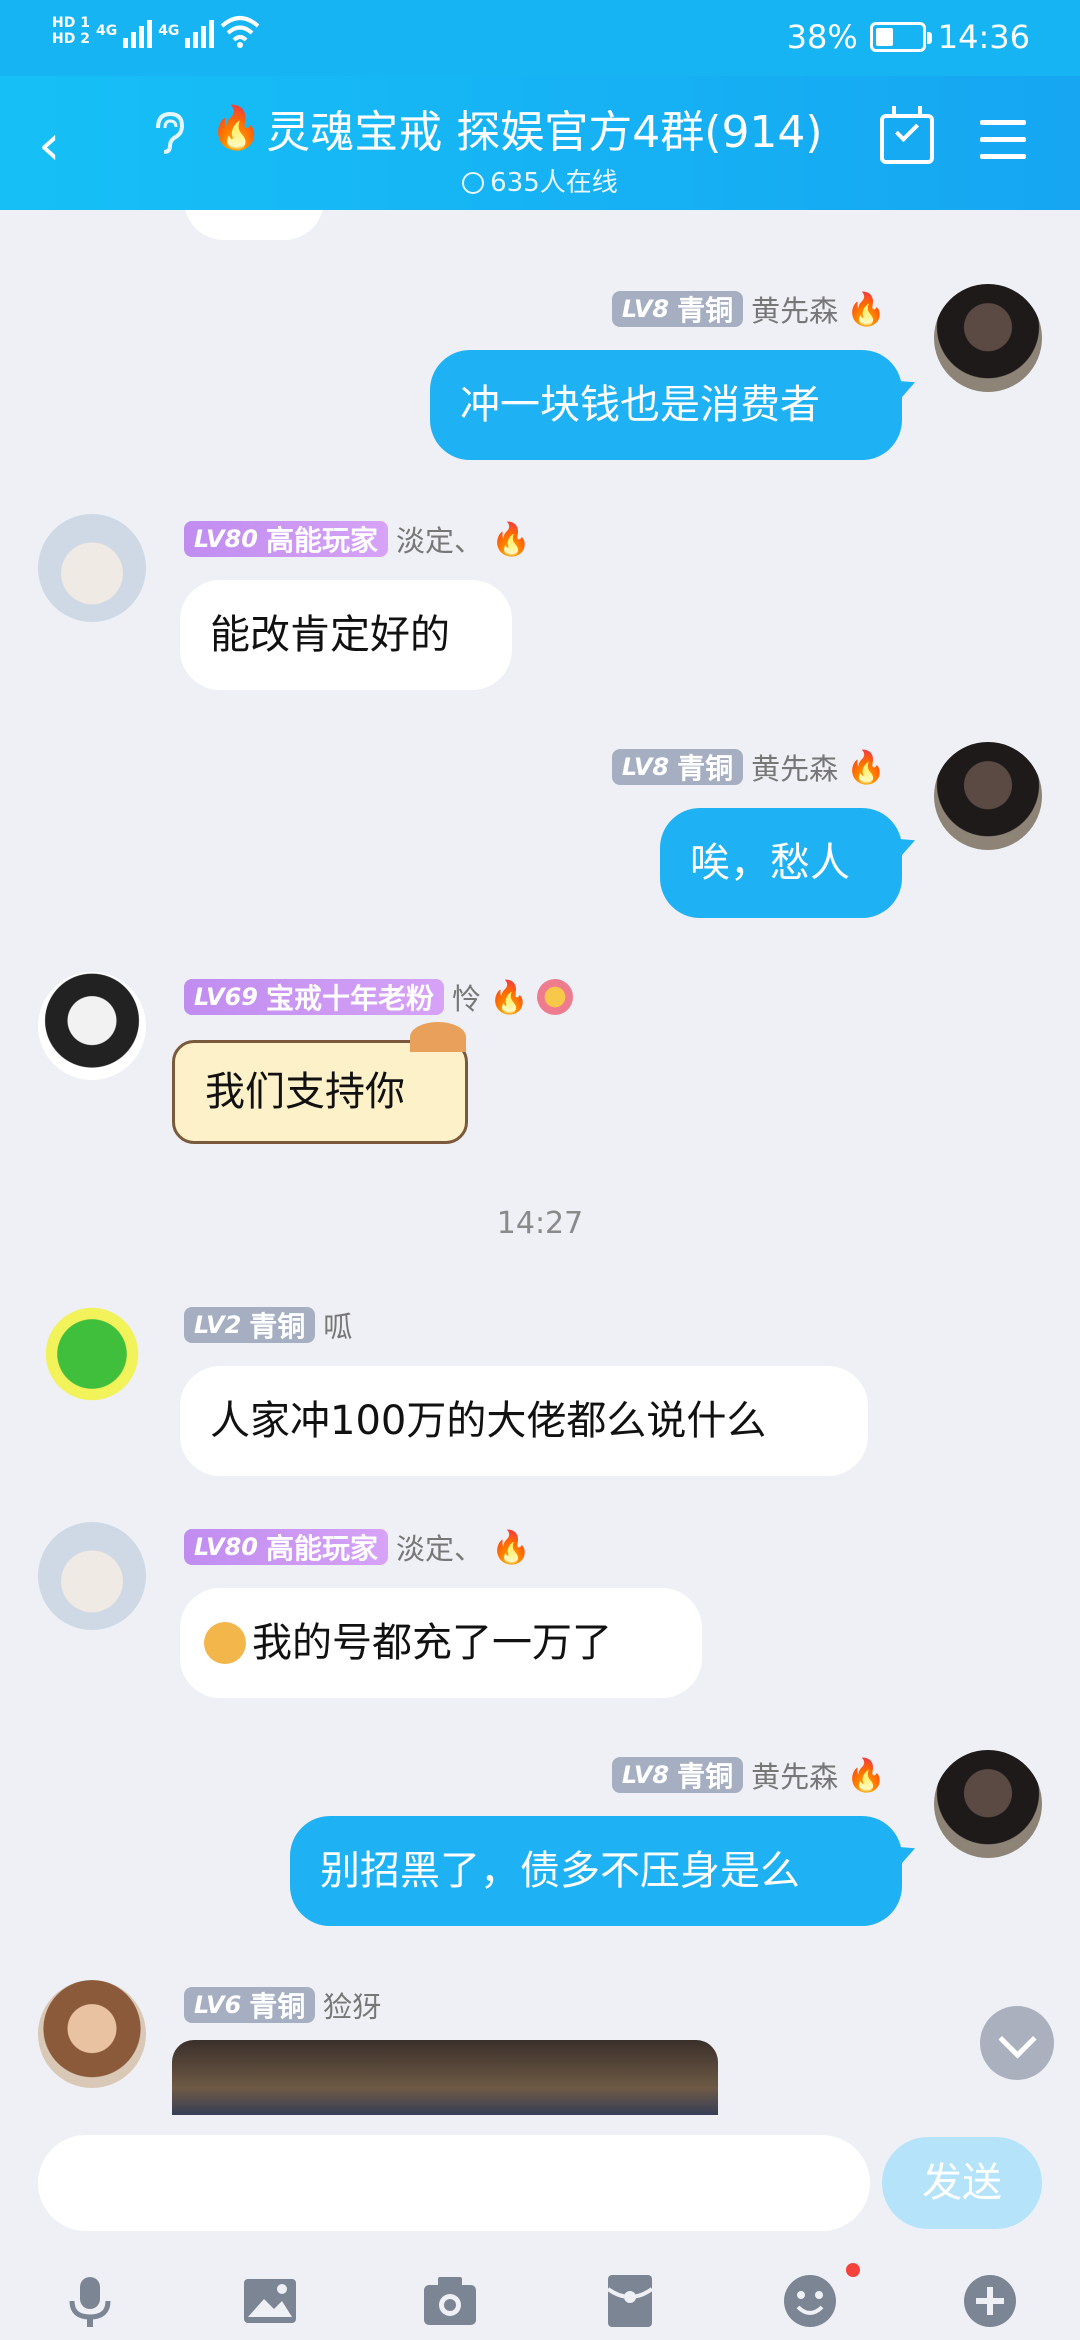 This screenshot has width=1080, height=2340. What do you see at coordinates (250, 2005) in the screenshot?
I see `level-badge: LV6 青铜` at bounding box center [250, 2005].